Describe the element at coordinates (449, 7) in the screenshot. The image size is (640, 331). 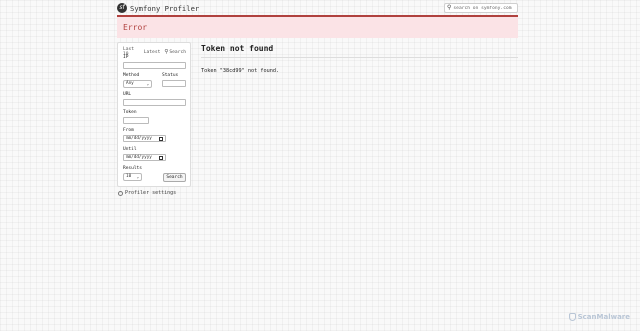
I see `search-icon: ⚲` at that location.